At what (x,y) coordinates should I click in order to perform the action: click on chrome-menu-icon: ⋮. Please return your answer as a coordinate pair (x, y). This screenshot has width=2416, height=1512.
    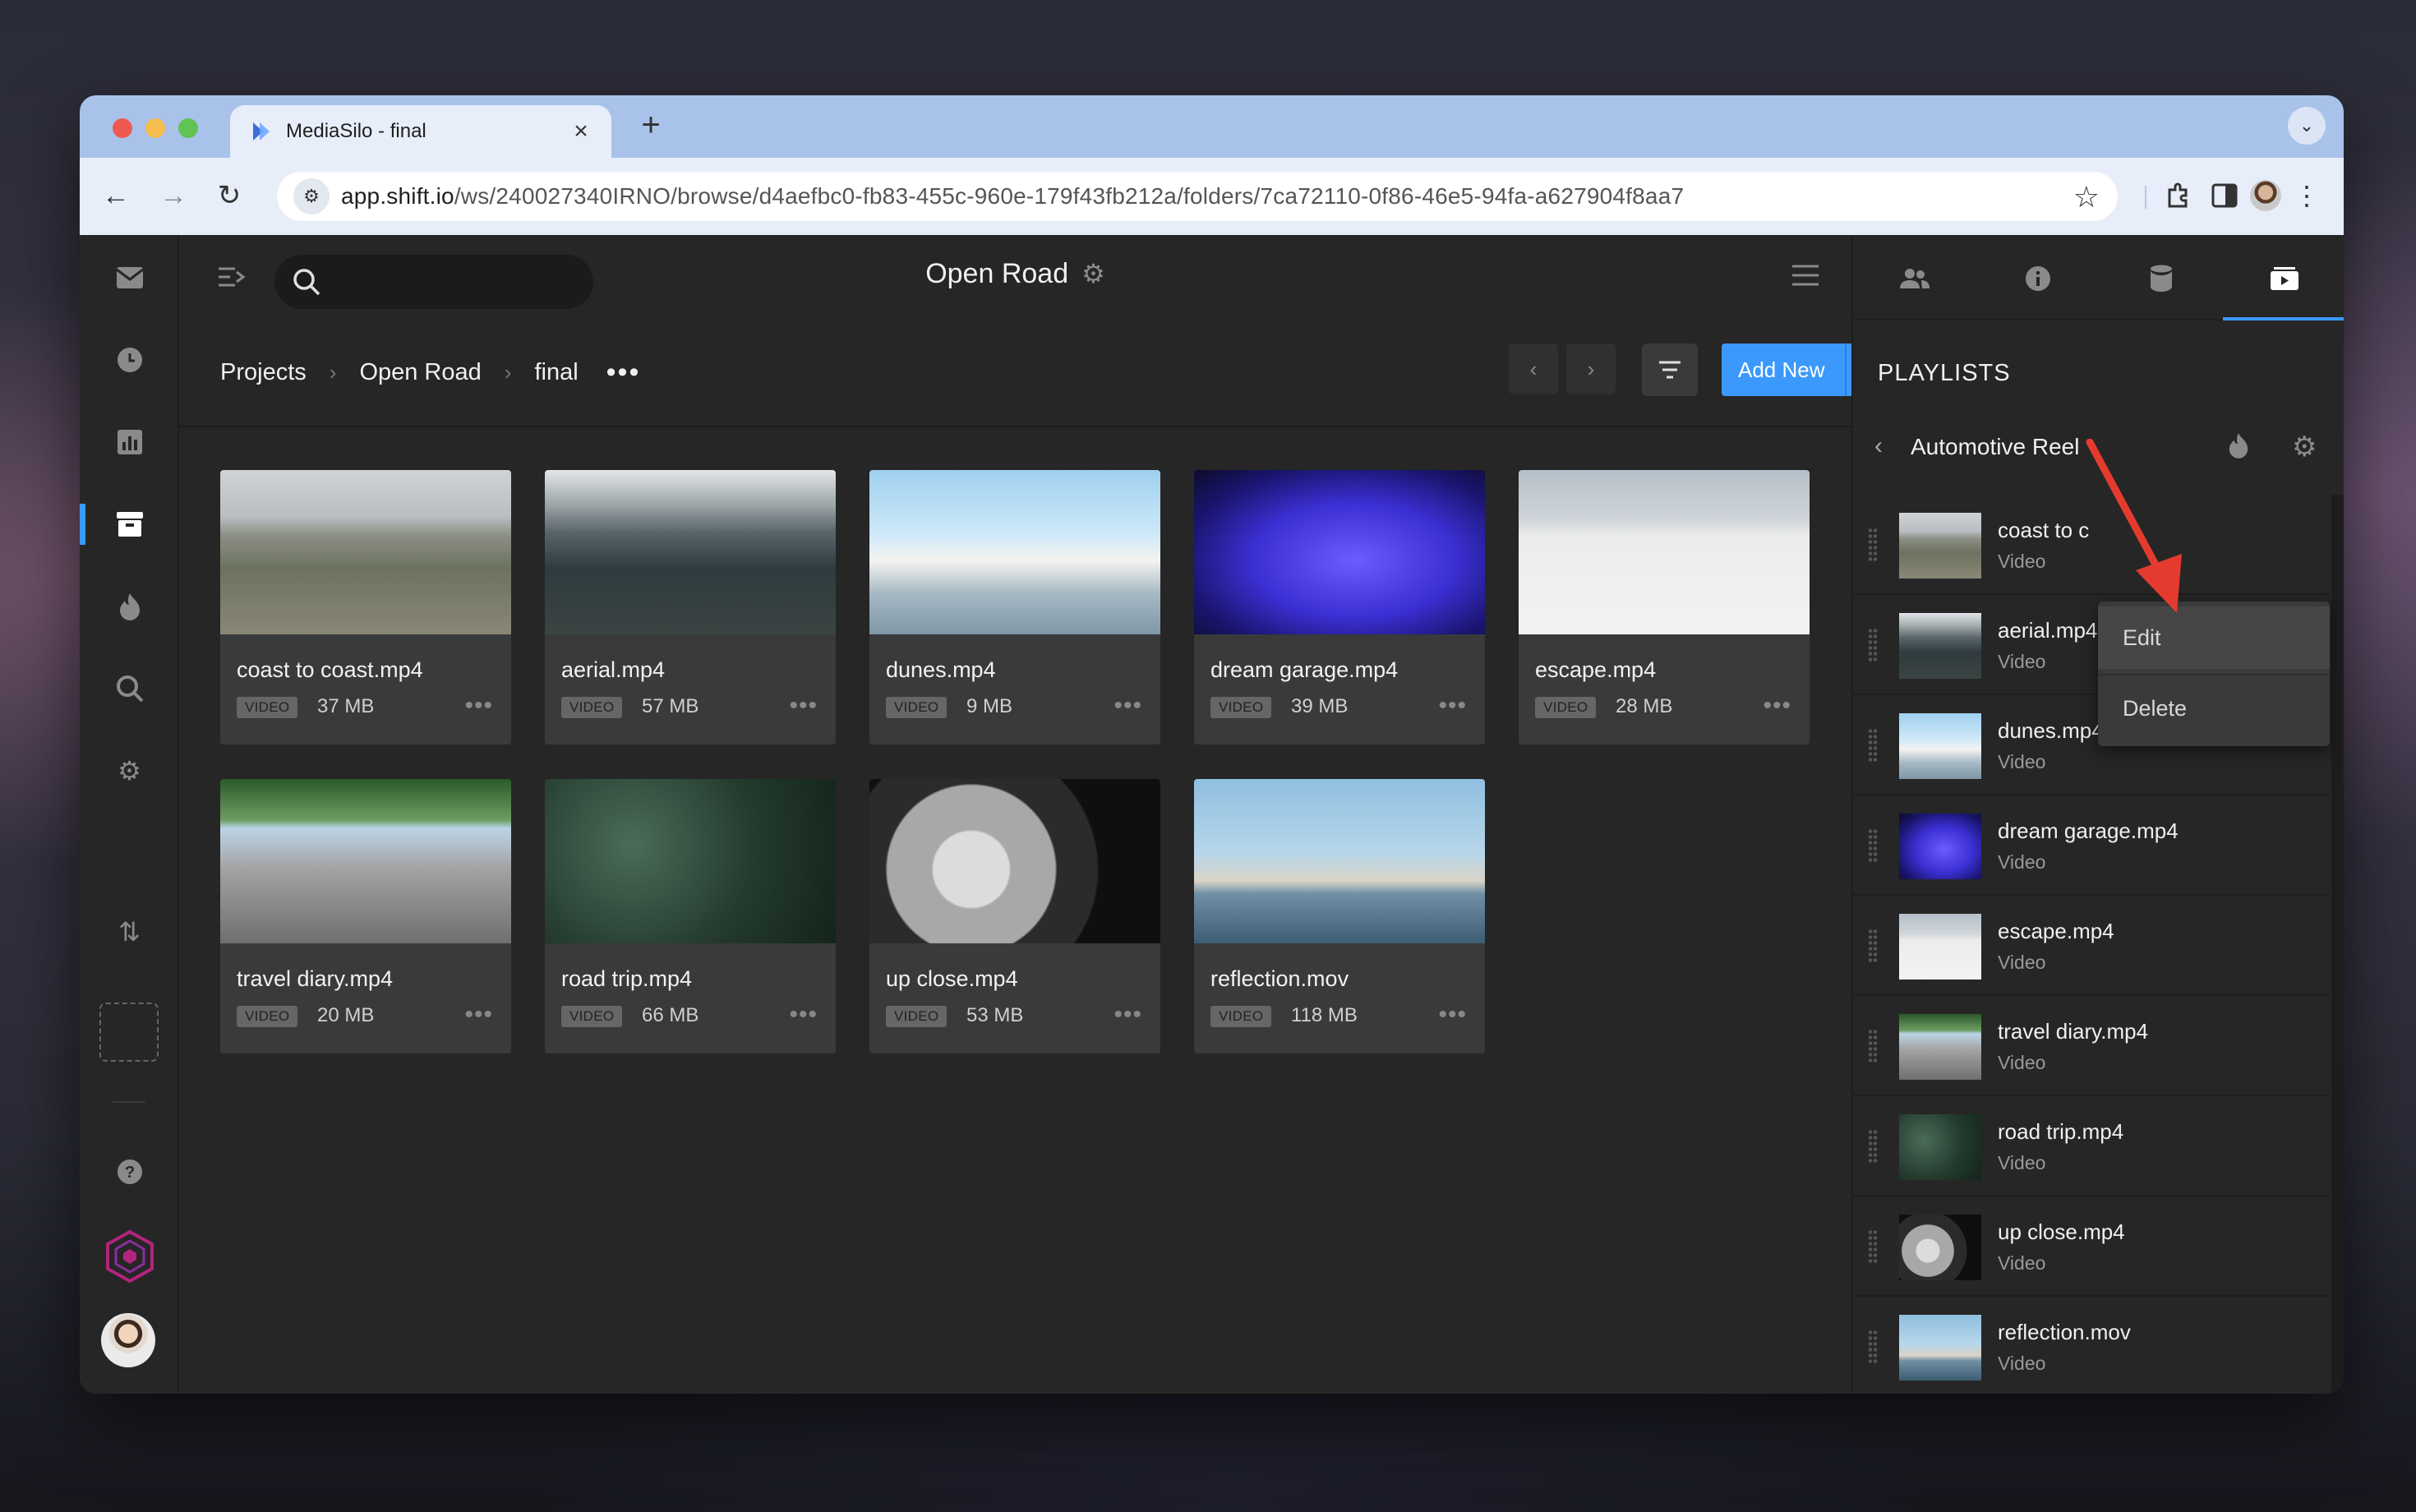
    Looking at the image, I should click on (2307, 195).